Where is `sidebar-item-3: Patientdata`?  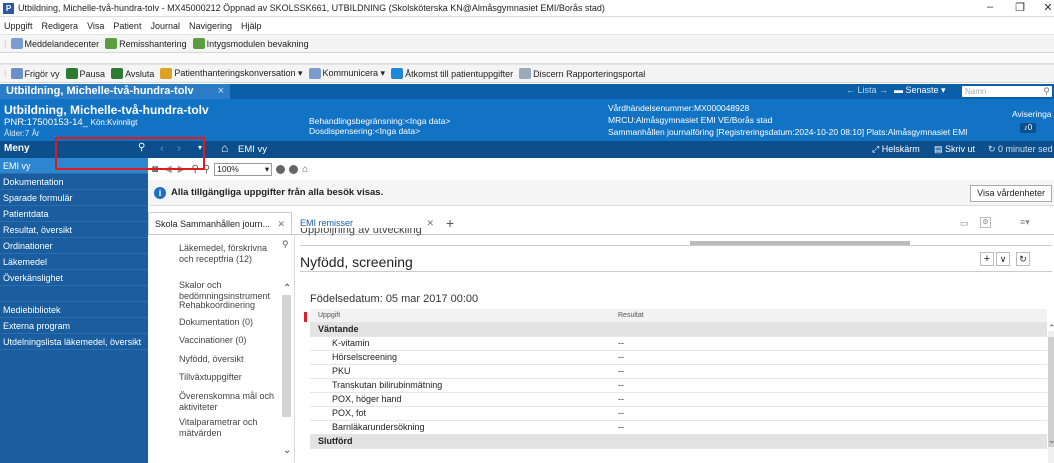
sidebar-item-3: Patientdata is located at coordinates (74, 214).